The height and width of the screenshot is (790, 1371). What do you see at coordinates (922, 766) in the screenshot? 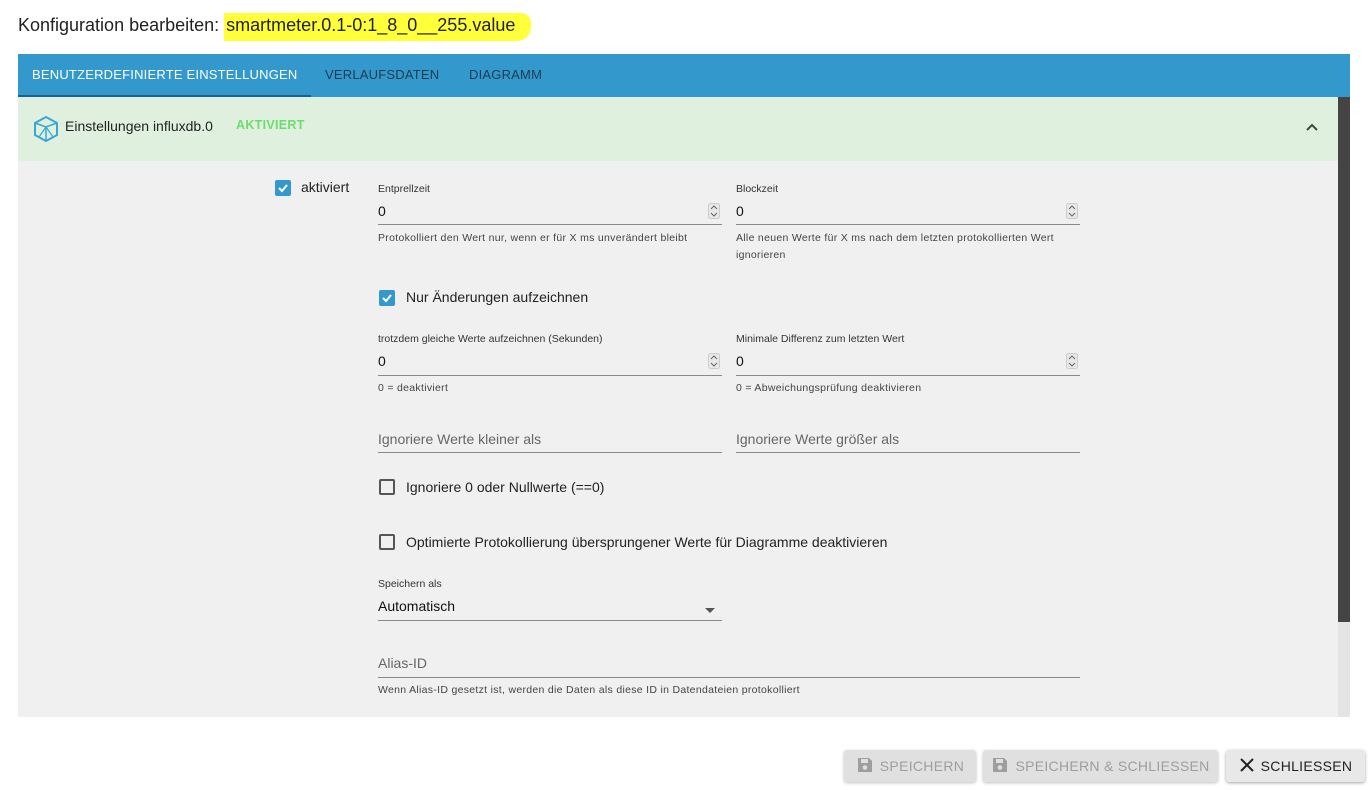
I see `save-button-label: SPEICHERN` at bounding box center [922, 766].